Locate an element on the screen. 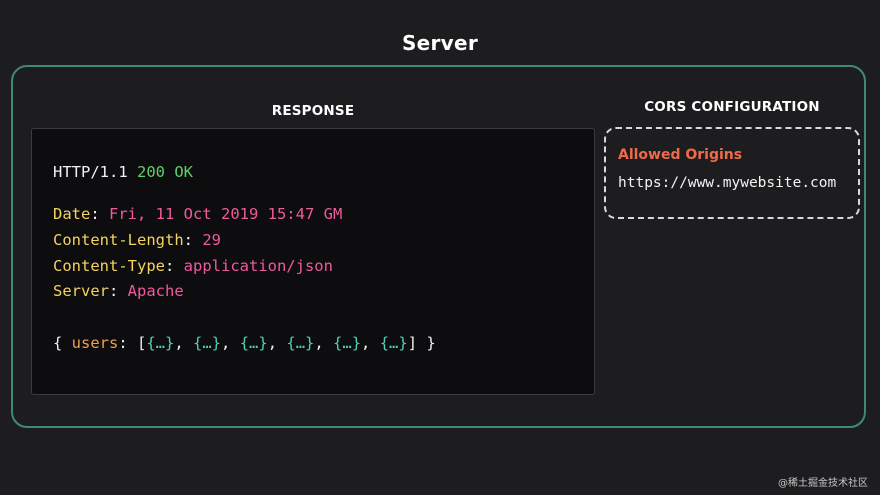 The height and width of the screenshot is (495, 880). header-line-content-type: Content-Type: application/json is located at coordinates (193, 266).